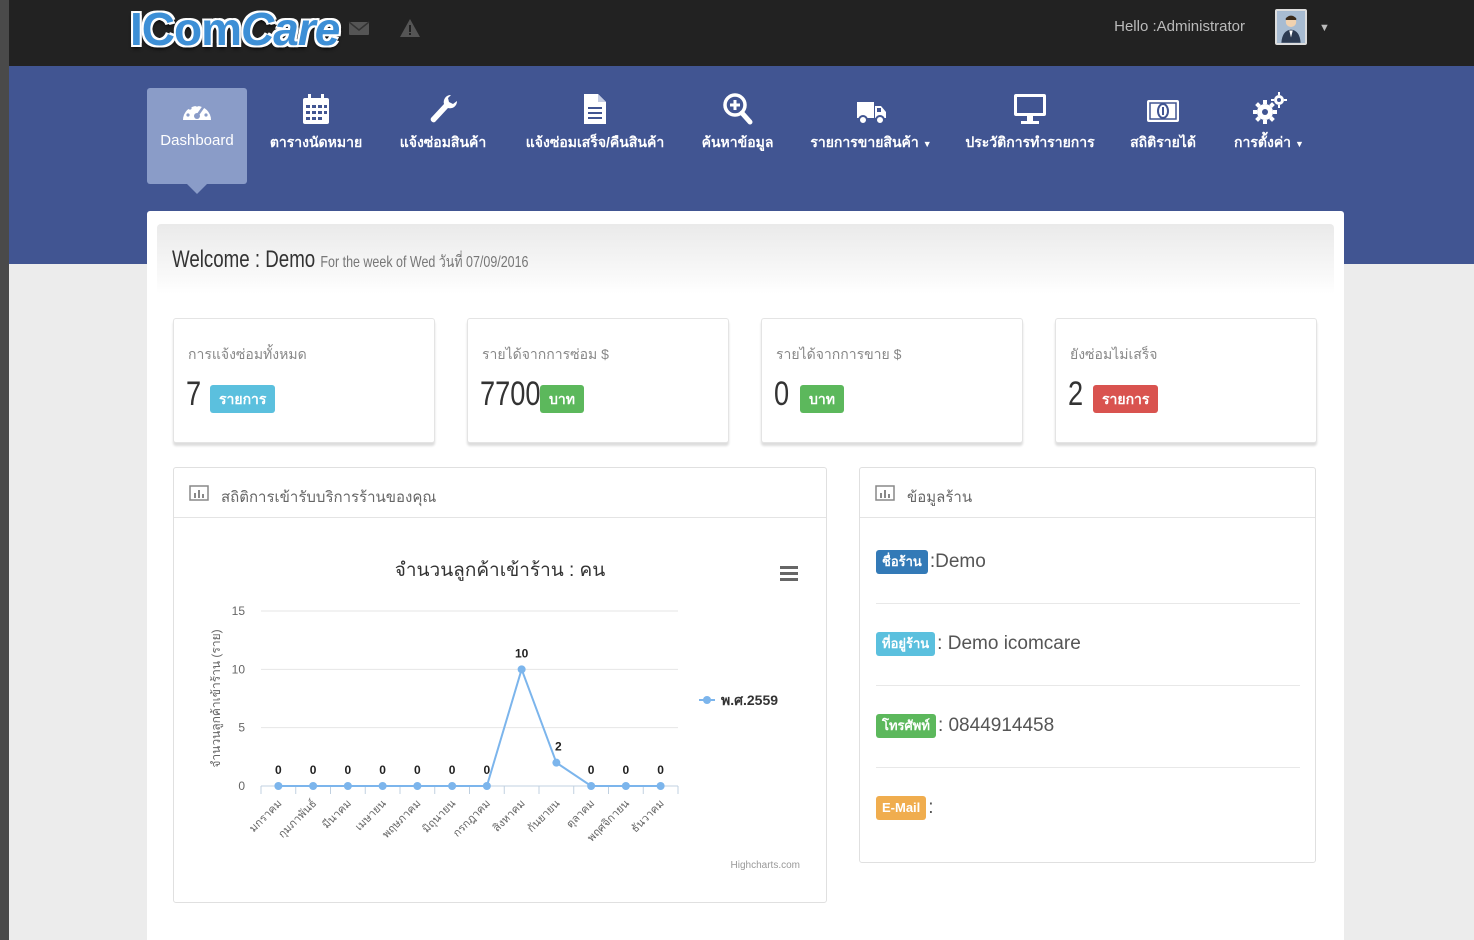  I want to click on stat-value: 7700, so click(510, 394).